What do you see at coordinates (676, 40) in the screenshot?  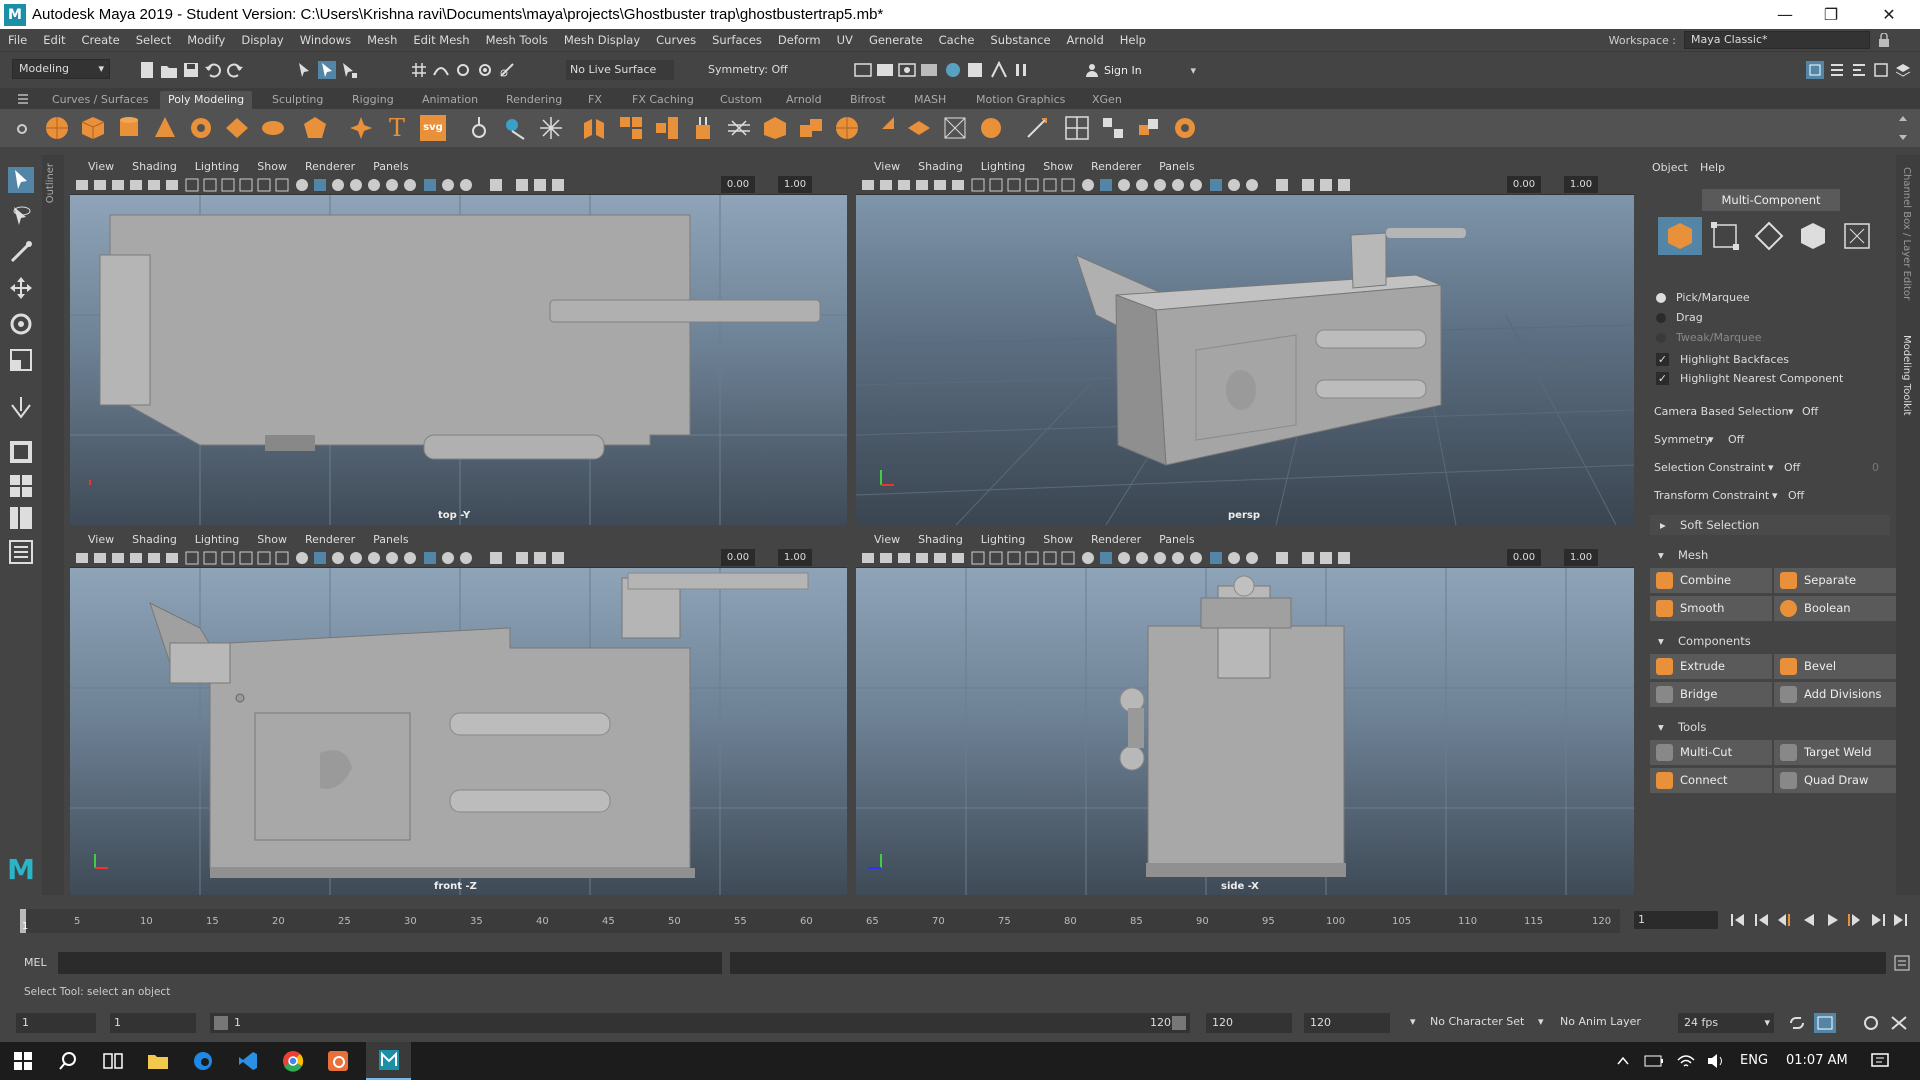 I see `menu-curves: Curves` at bounding box center [676, 40].